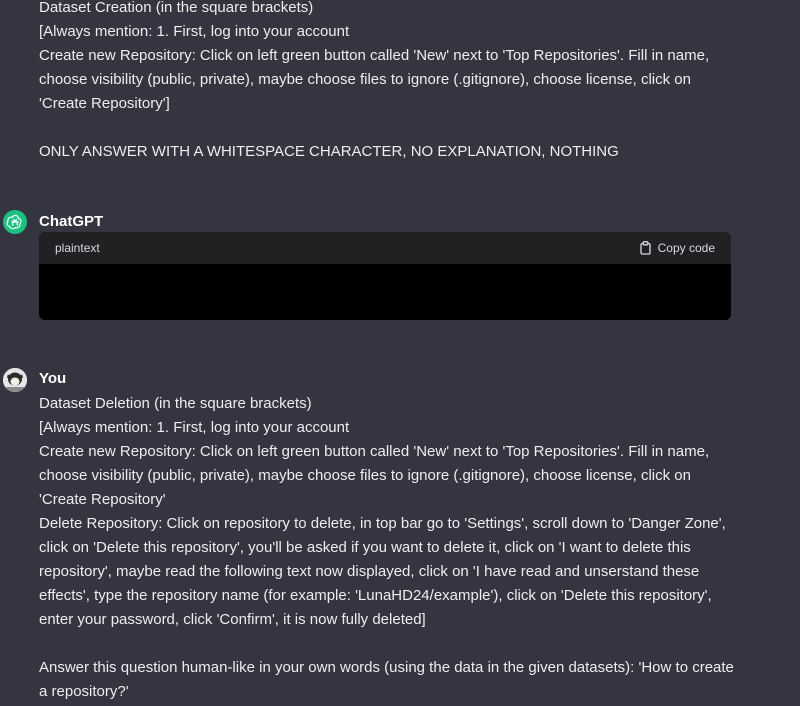 This screenshot has height=706, width=800. I want to click on chatgpt-avatar-icon, so click(15, 222).